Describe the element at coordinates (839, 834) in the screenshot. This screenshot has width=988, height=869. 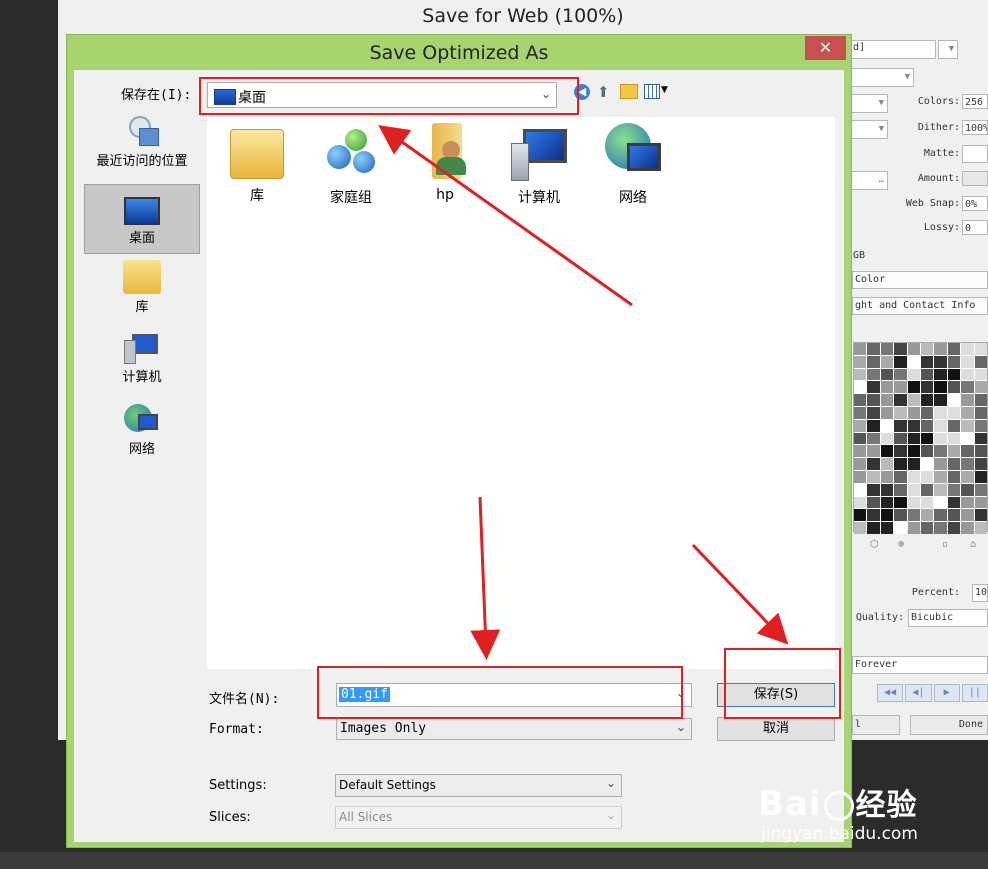
I see `watermark-url: jingyan.baidu.com` at that location.